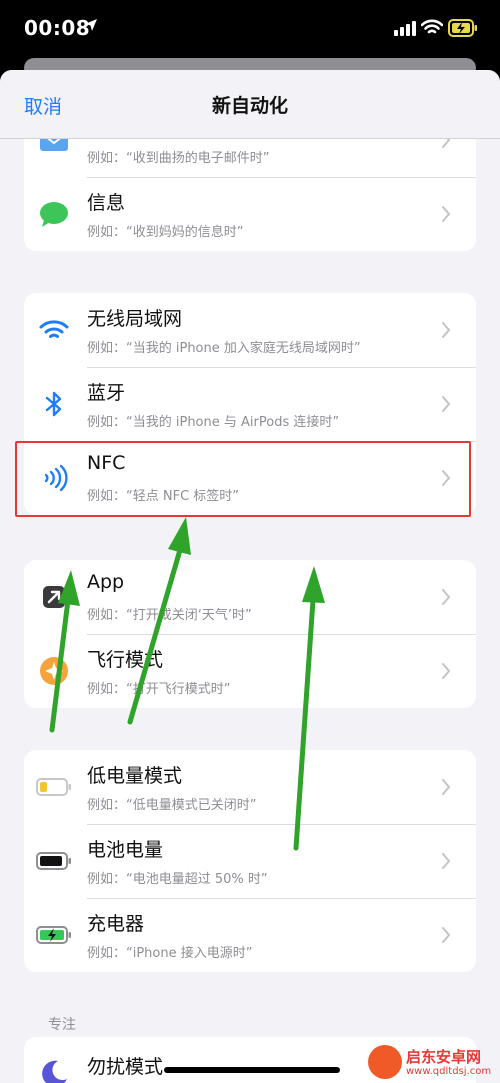 The height and width of the screenshot is (1083, 500). I want to click on page-title: 新自动化, so click(249, 106).